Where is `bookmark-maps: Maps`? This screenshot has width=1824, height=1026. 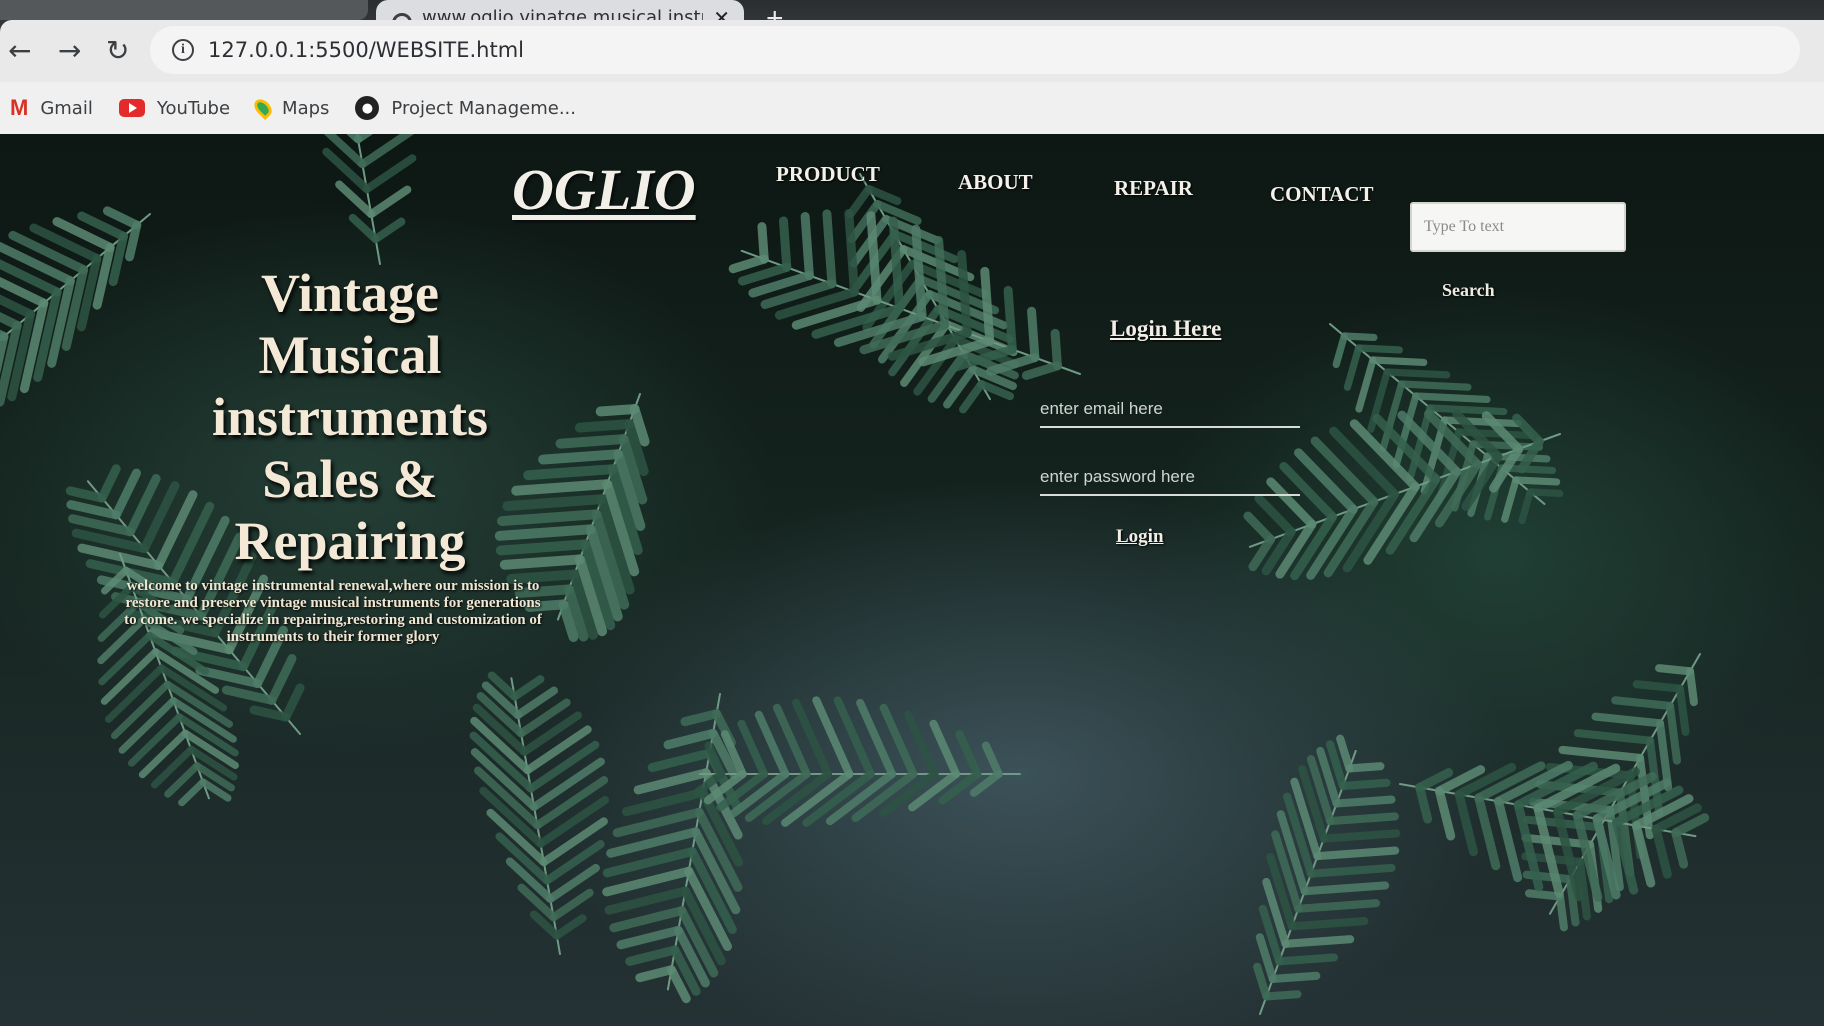
bookmark-maps: Maps is located at coordinates (290, 108).